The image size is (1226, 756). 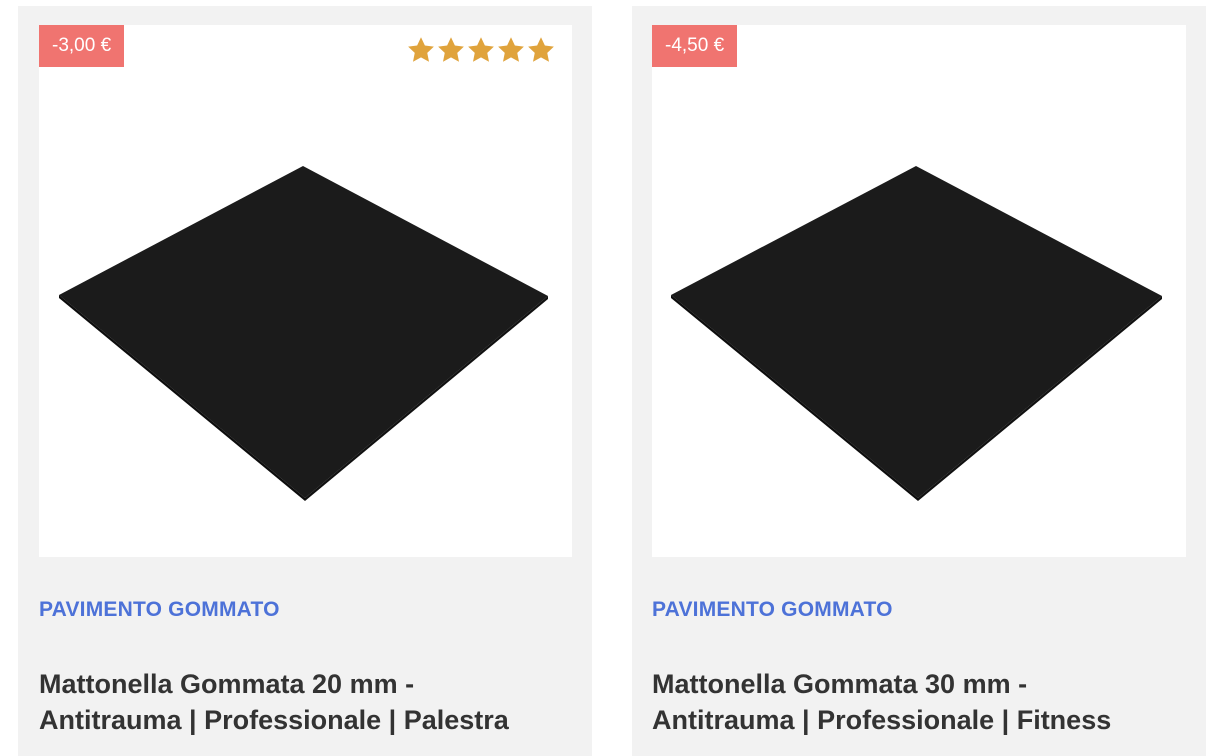 I want to click on product-title-line-2: Antitrauma | Professionale | Fitness, so click(x=882, y=720).